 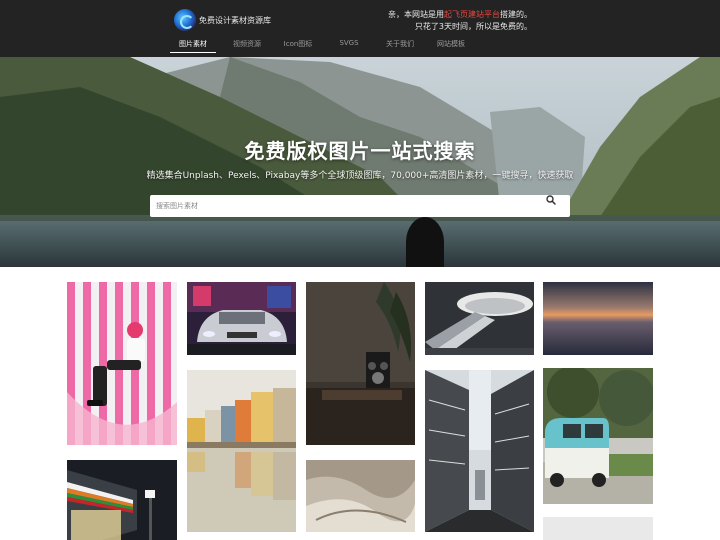 What do you see at coordinates (347, 206) in the screenshot?
I see `search-input` at bounding box center [347, 206].